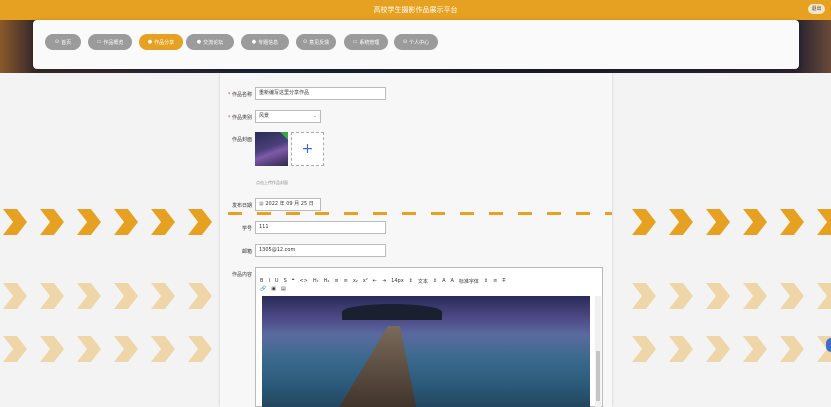  Describe the element at coordinates (277, 281) in the screenshot. I see `toolbar-button: U` at that location.